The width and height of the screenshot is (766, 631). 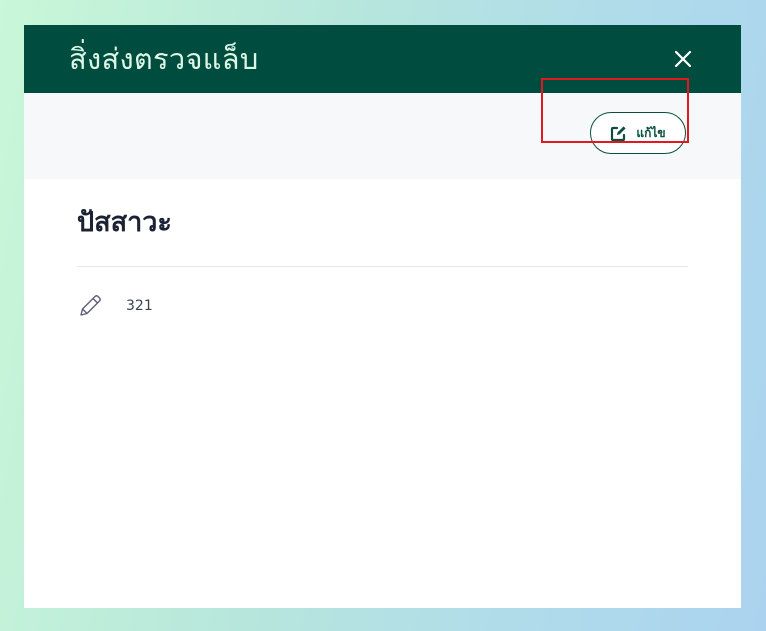 I want to click on specimen-value: 321, so click(x=139, y=306).